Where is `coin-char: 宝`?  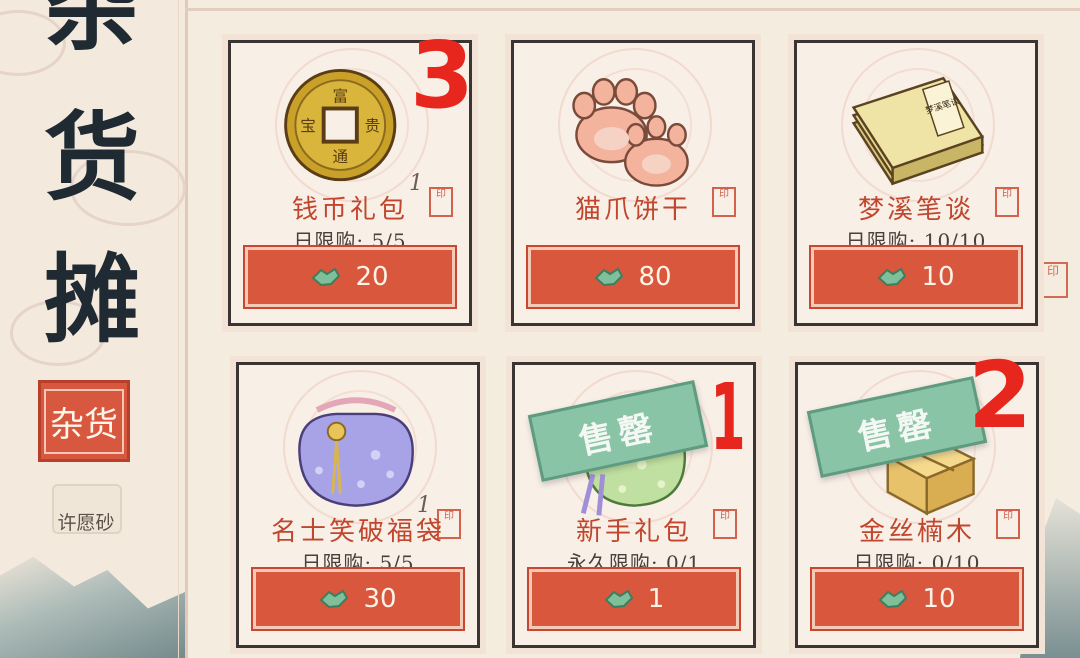 coin-char: 宝 is located at coordinates (308, 126).